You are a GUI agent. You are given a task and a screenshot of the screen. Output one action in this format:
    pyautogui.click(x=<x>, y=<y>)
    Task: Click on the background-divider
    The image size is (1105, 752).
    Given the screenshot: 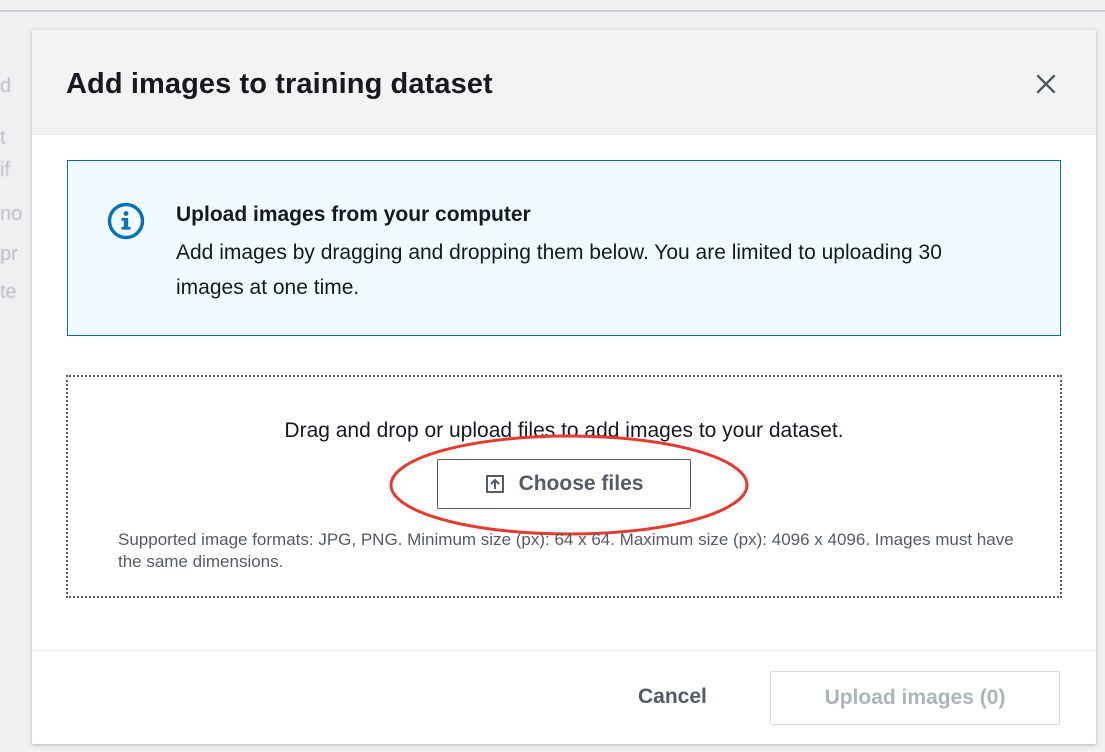 What is the action you would take?
    pyautogui.click(x=552, y=11)
    